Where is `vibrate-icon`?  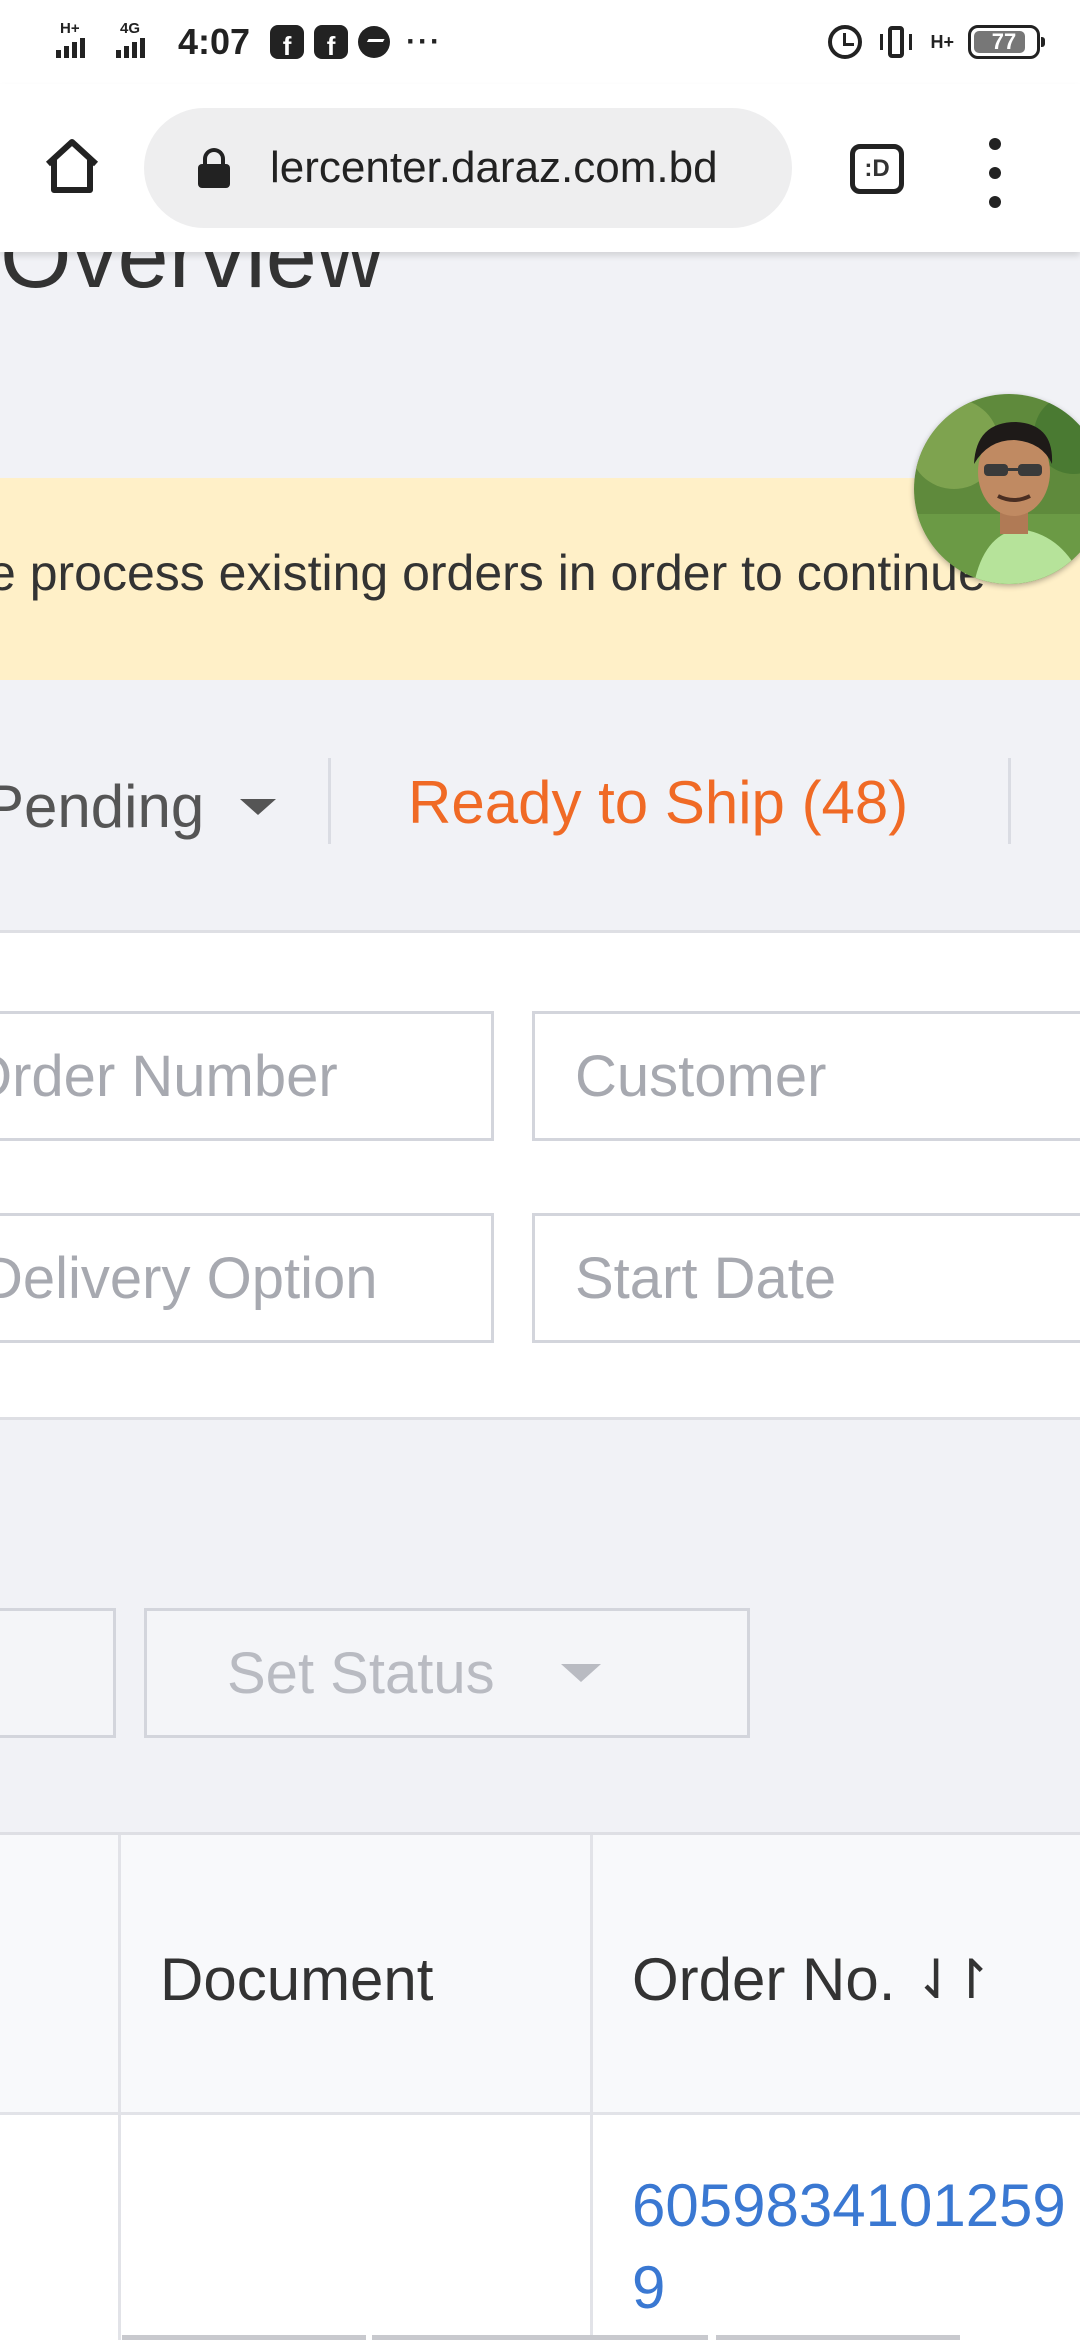
vibrate-icon is located at coordinates (896, 42).